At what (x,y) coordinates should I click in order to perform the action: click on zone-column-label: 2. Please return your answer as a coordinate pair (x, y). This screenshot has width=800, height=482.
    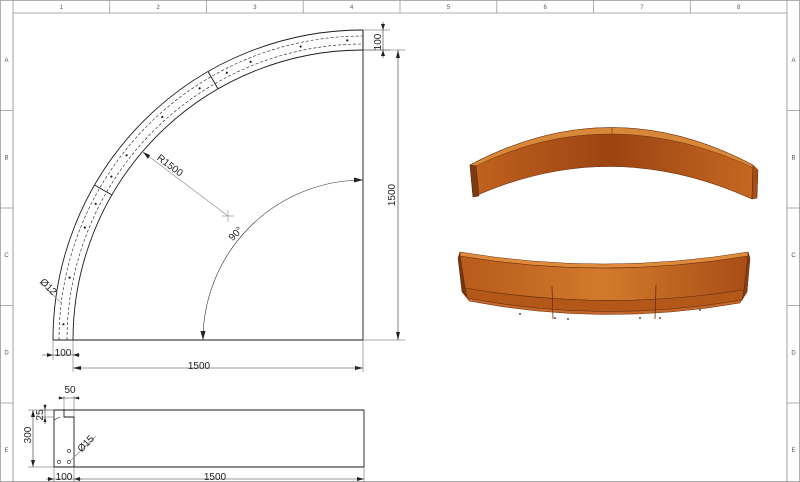
    Looking at the image, I should click on (158, 8).